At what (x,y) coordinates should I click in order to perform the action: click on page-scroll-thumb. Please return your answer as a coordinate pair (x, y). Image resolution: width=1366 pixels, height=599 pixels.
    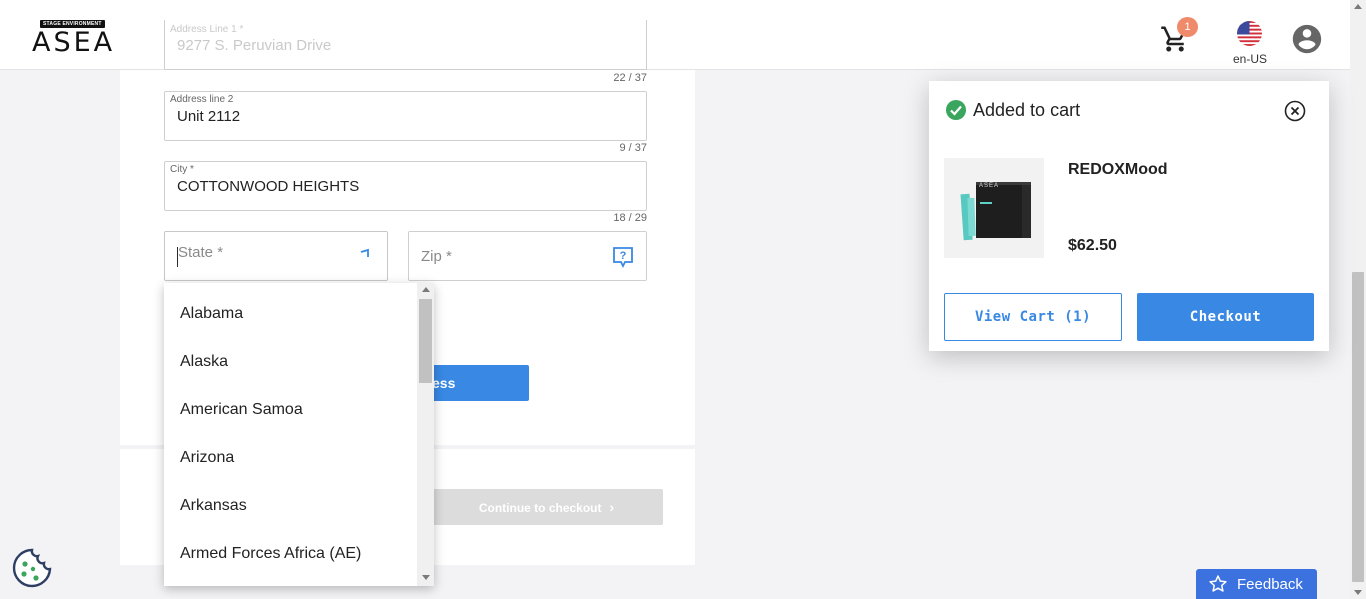
    Looking at the image, I should click on (1358, 427).